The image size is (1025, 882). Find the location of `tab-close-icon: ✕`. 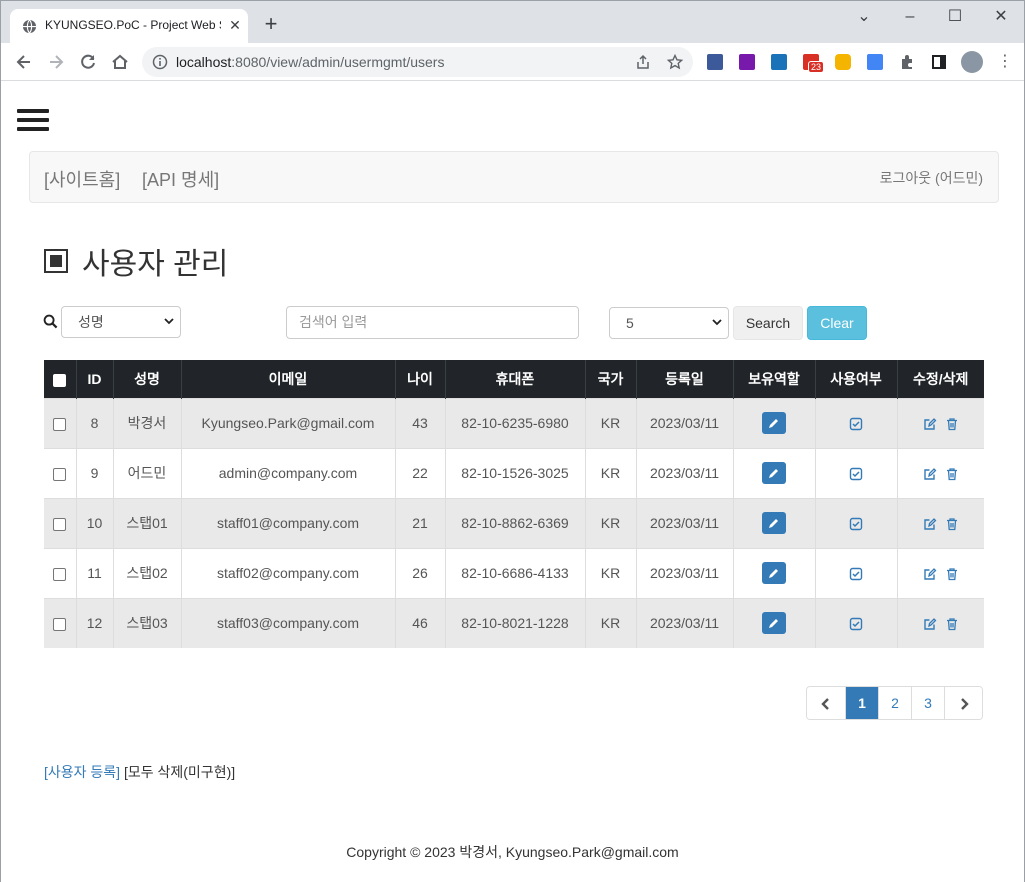

tab-close-icon: ✕ is located at coordinates (235, 25).